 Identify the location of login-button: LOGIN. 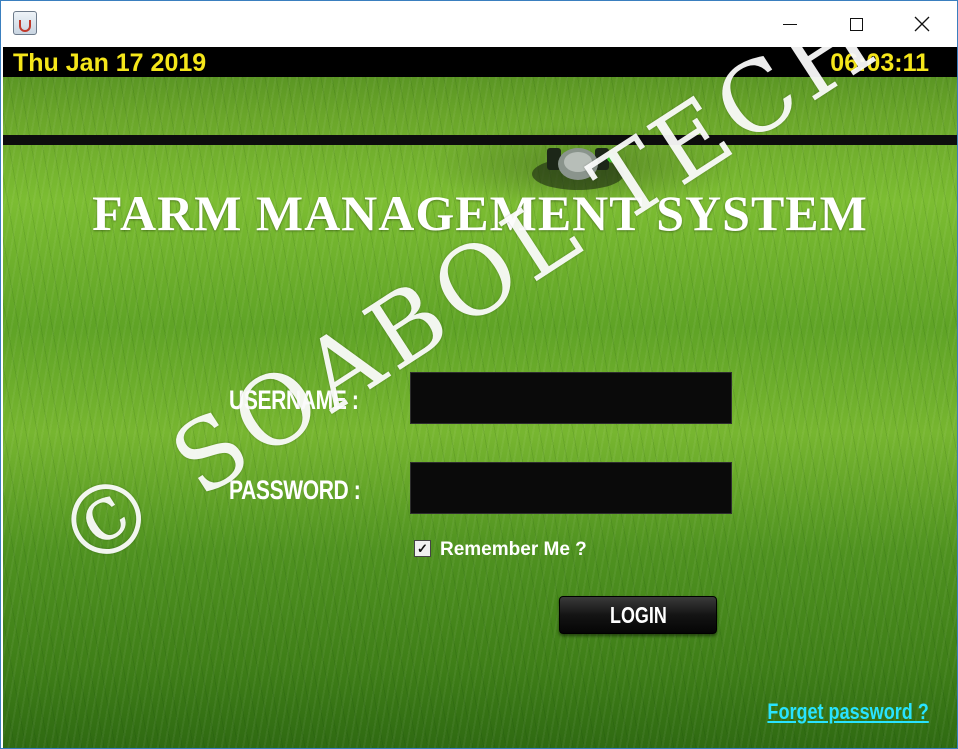
(638, 615).